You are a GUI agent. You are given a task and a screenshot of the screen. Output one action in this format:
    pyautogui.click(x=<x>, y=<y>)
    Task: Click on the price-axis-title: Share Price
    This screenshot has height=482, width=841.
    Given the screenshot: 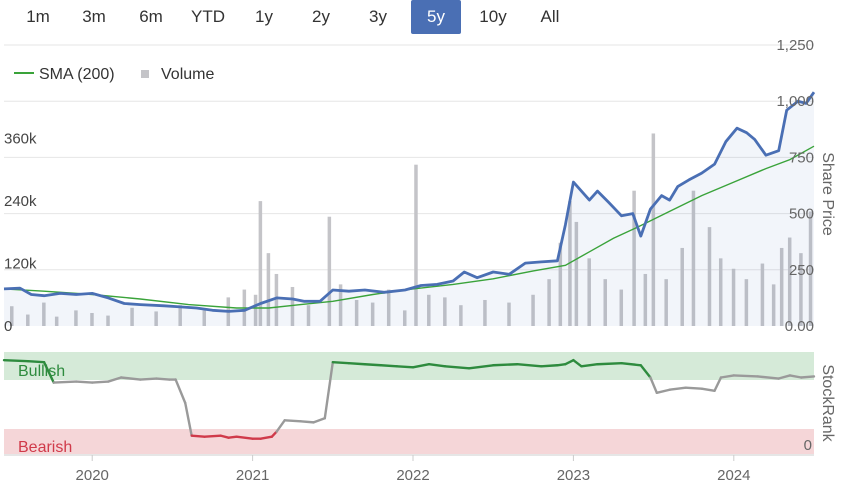 What is the action you would take?
    pyautogui.click(x=827, y=194)
    